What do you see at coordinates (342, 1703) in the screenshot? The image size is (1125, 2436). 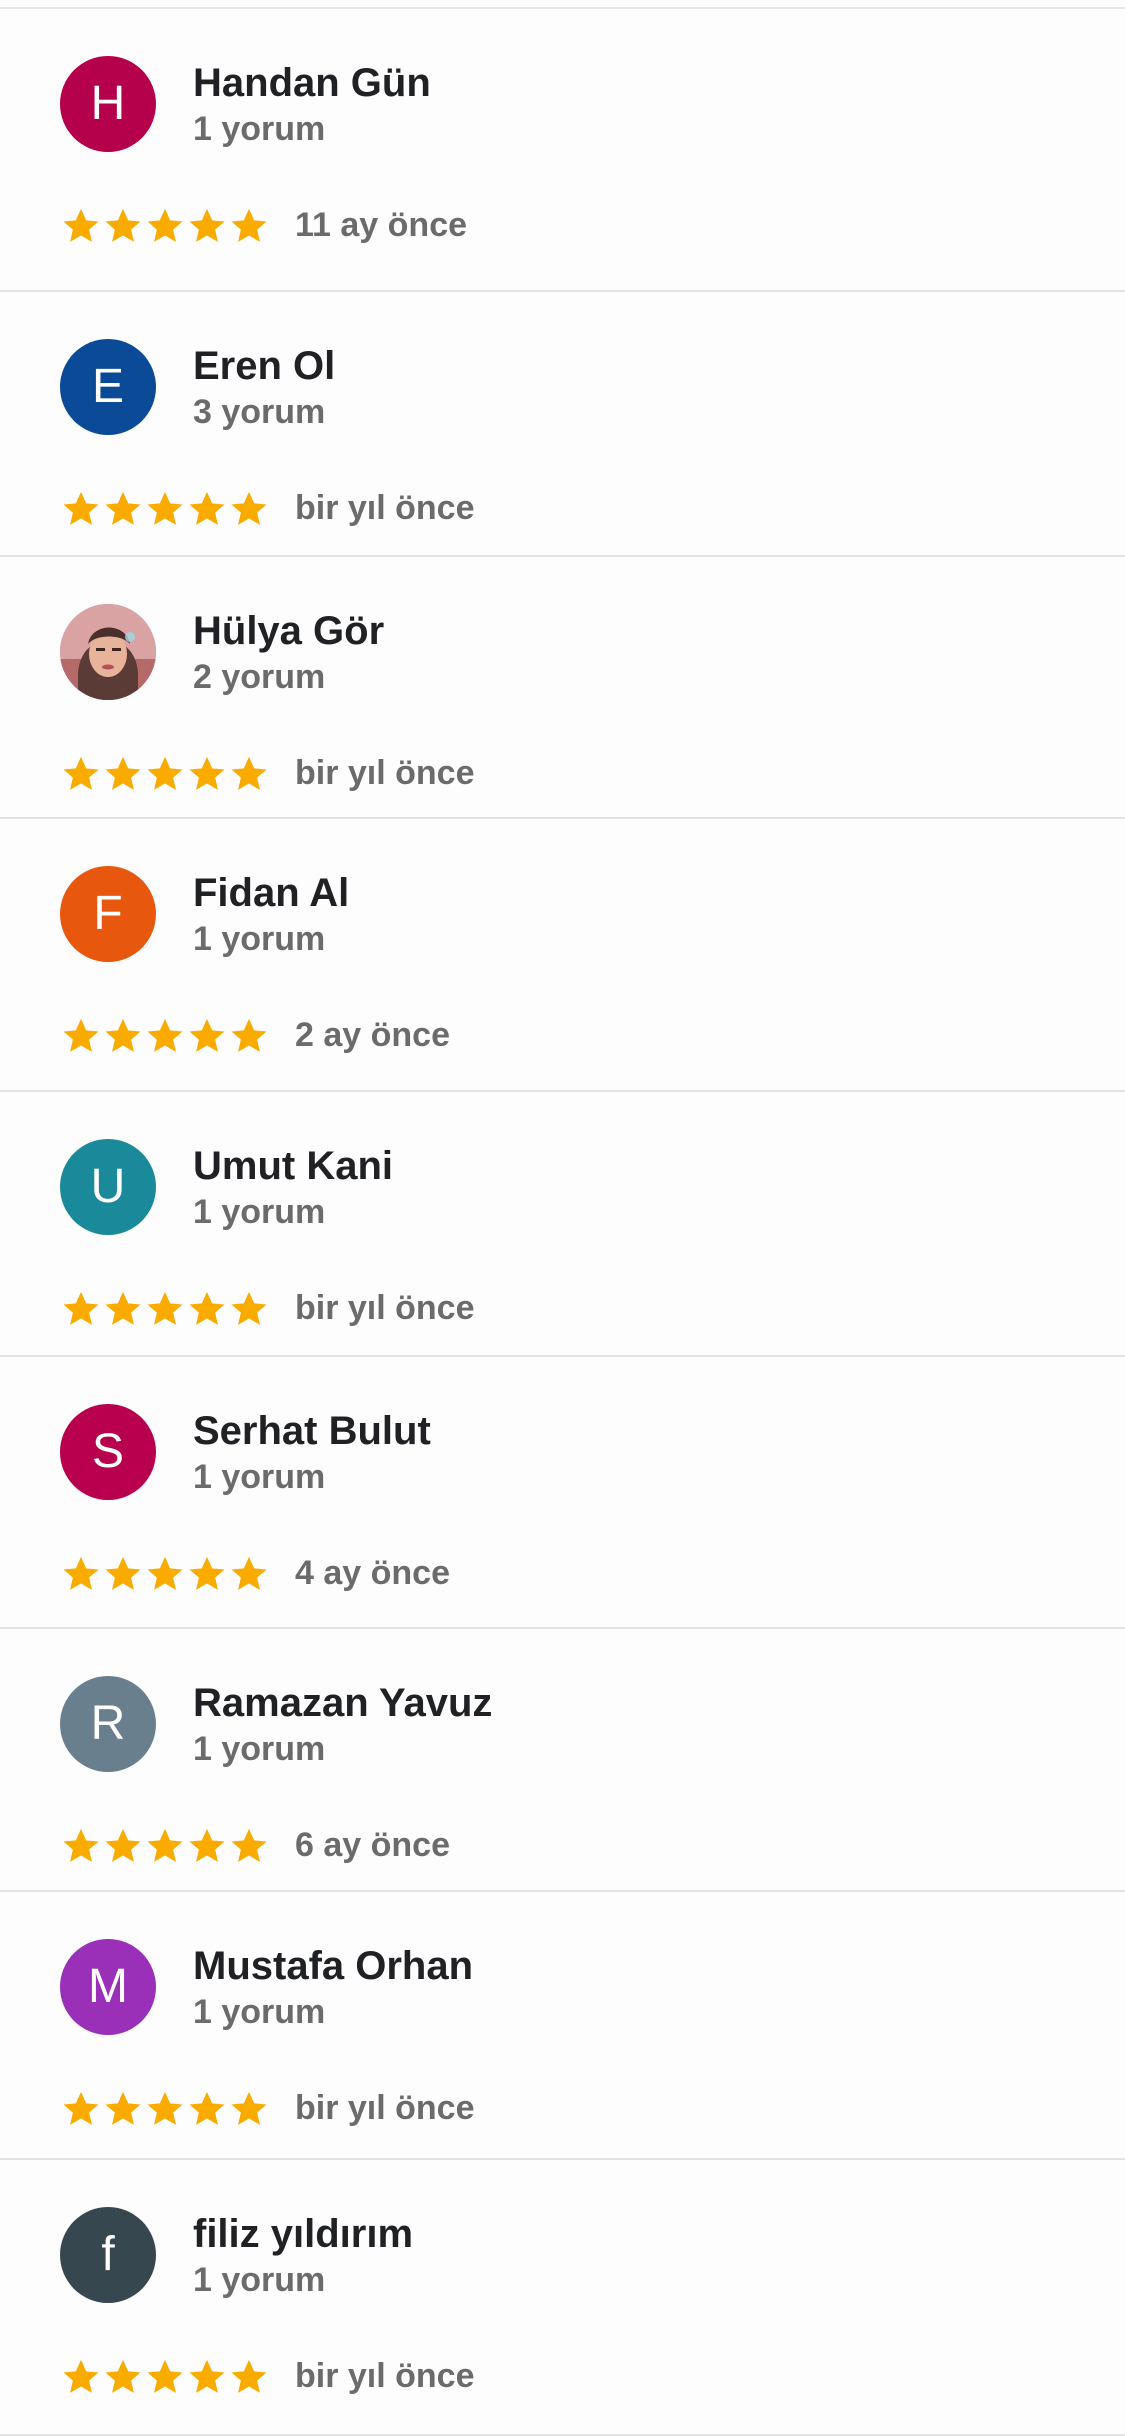 I see `reviewer-name: Ramazan Yavuz` at bounding box center [342, 1703].